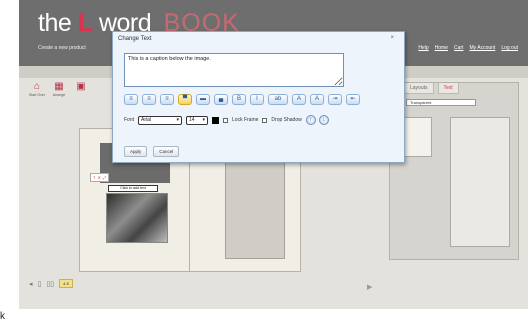 This screenshot has height=324, width=531. Describe the element at coordinates (59, 86) in the screenshot. I see `arrange-icon: ▦` at that location.